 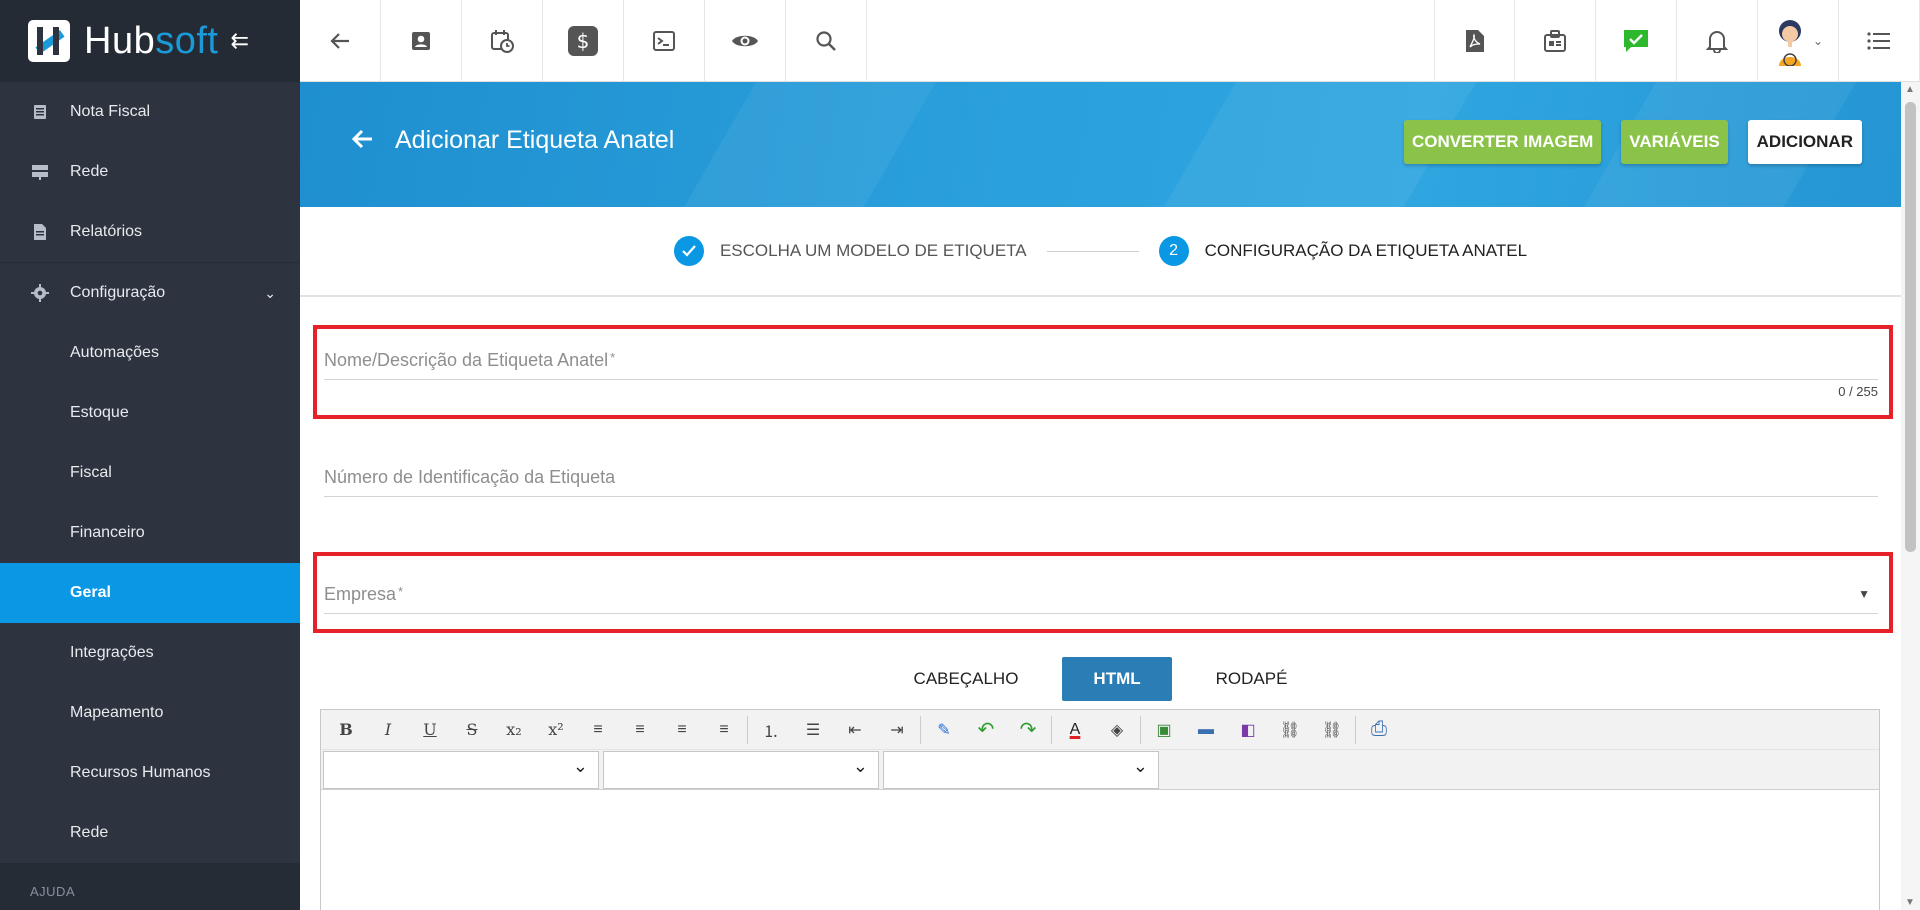 What do you see at coordinates (741, 769) in the screenshot?
I see `font-family-select` at bounding box center [741, 769].